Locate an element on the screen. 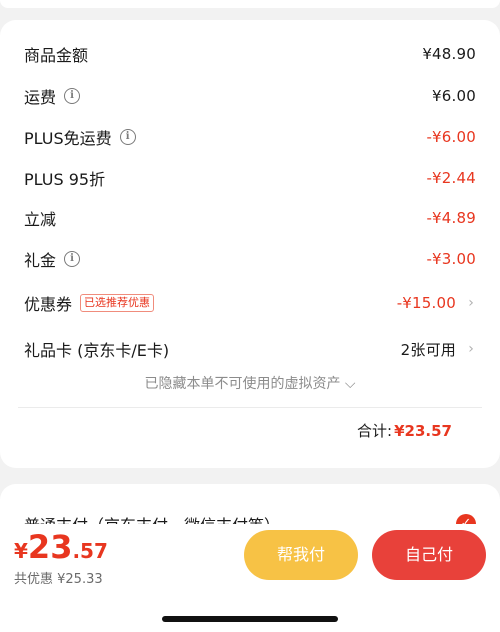 The height and width of the screenshot is (632, 500). gift-money-amount: -¥3.00 is located at coordinates (451, 259).